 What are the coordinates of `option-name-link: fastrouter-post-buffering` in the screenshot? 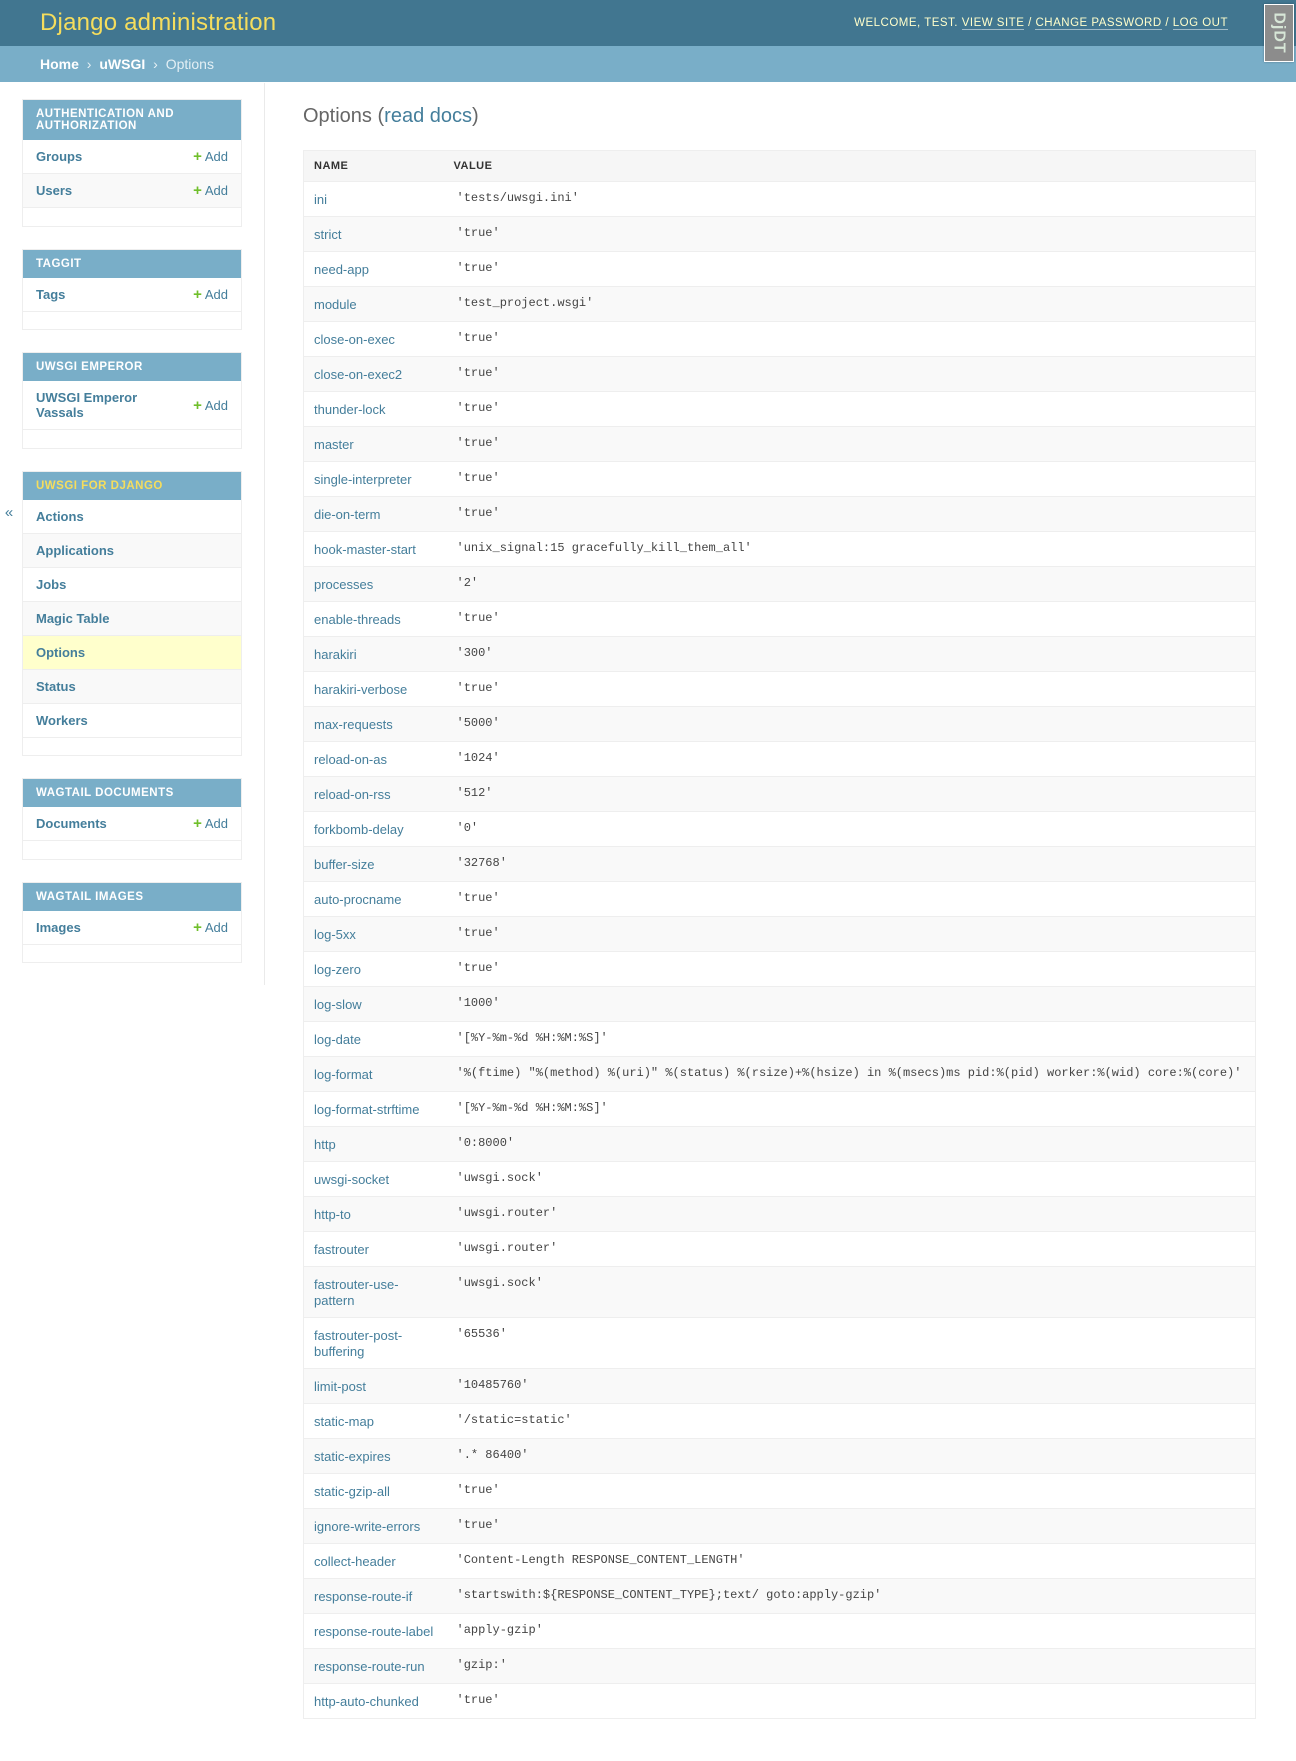 It's located at (358, 1343).